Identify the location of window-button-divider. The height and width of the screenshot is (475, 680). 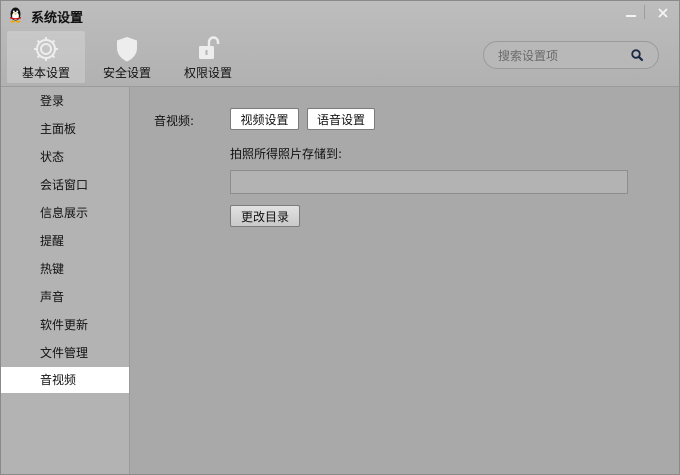
(644, 12).